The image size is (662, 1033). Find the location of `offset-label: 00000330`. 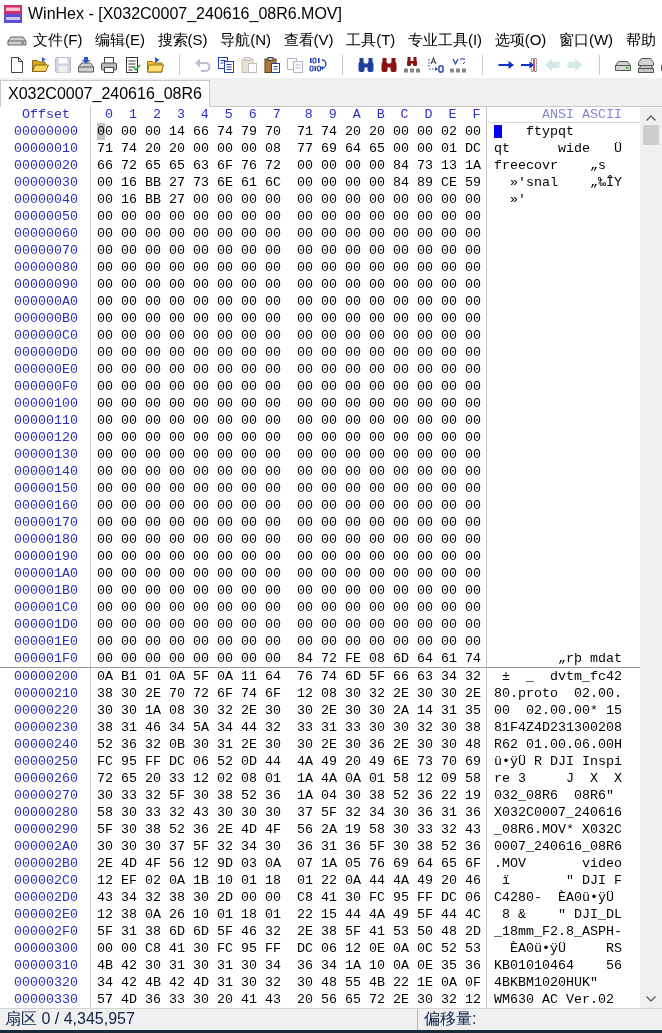

offset-label: 00000330 is located at coordinates (46, 999).